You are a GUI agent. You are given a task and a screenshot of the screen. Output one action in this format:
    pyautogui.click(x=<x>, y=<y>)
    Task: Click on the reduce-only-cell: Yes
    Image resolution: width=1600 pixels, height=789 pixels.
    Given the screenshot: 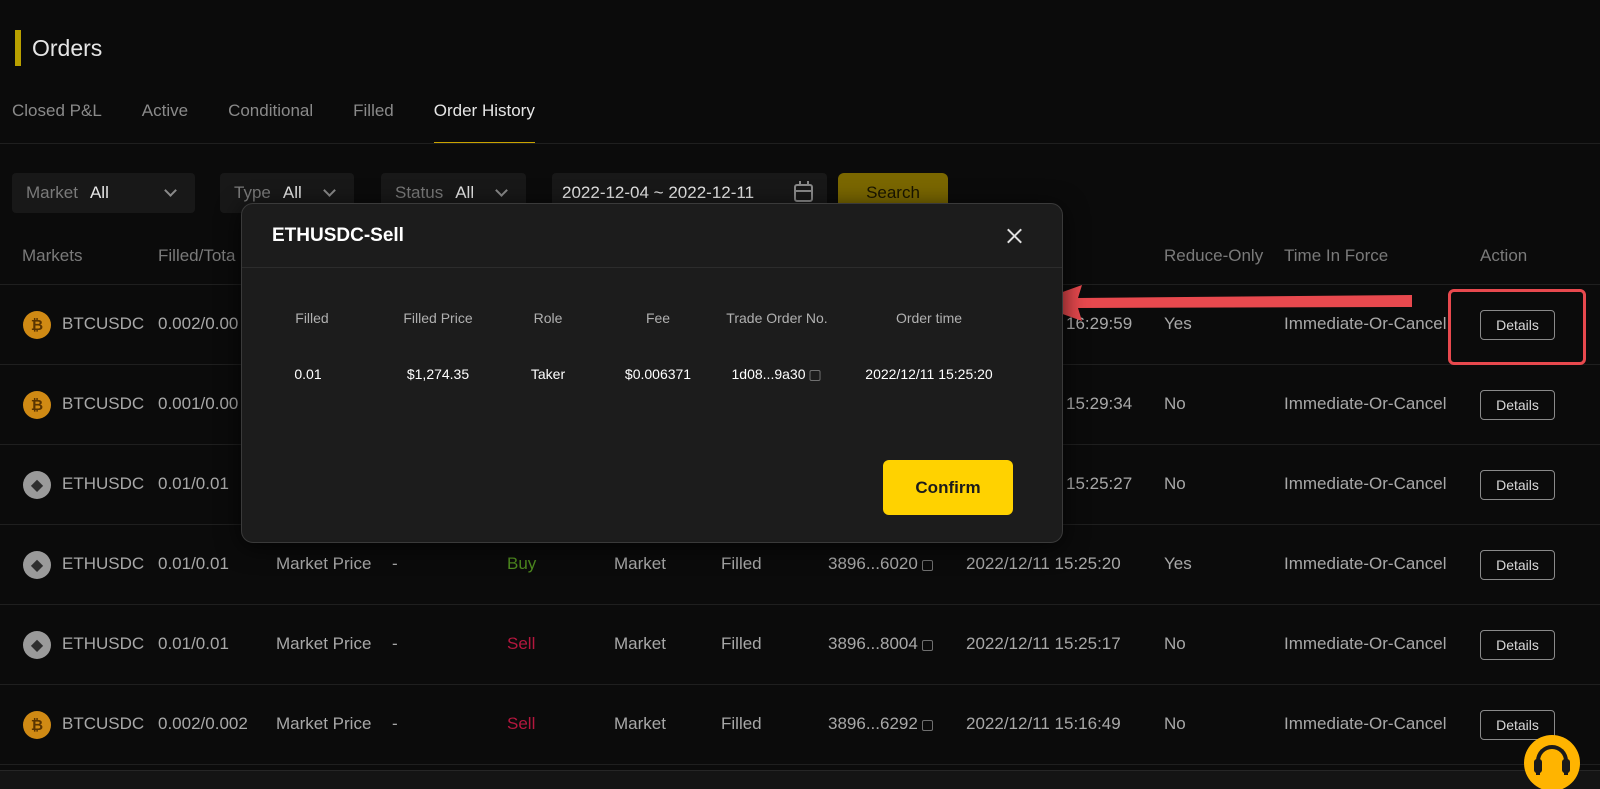 What is the action you would take?
    pyautogui.click(x=1178, y=563)
    